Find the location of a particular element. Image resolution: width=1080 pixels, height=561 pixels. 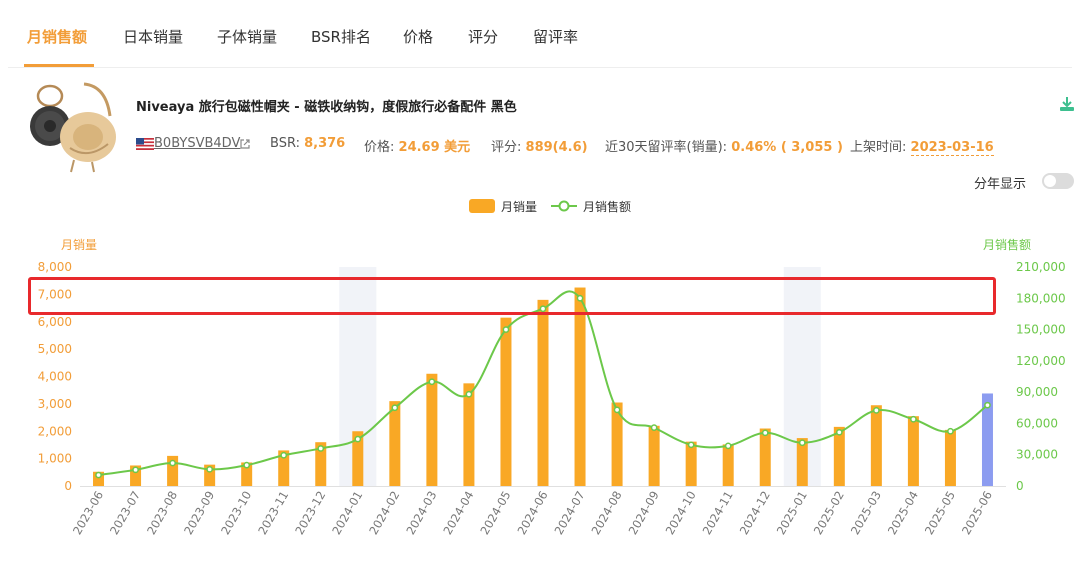

highlight-box is located at coordinates (512, 296).